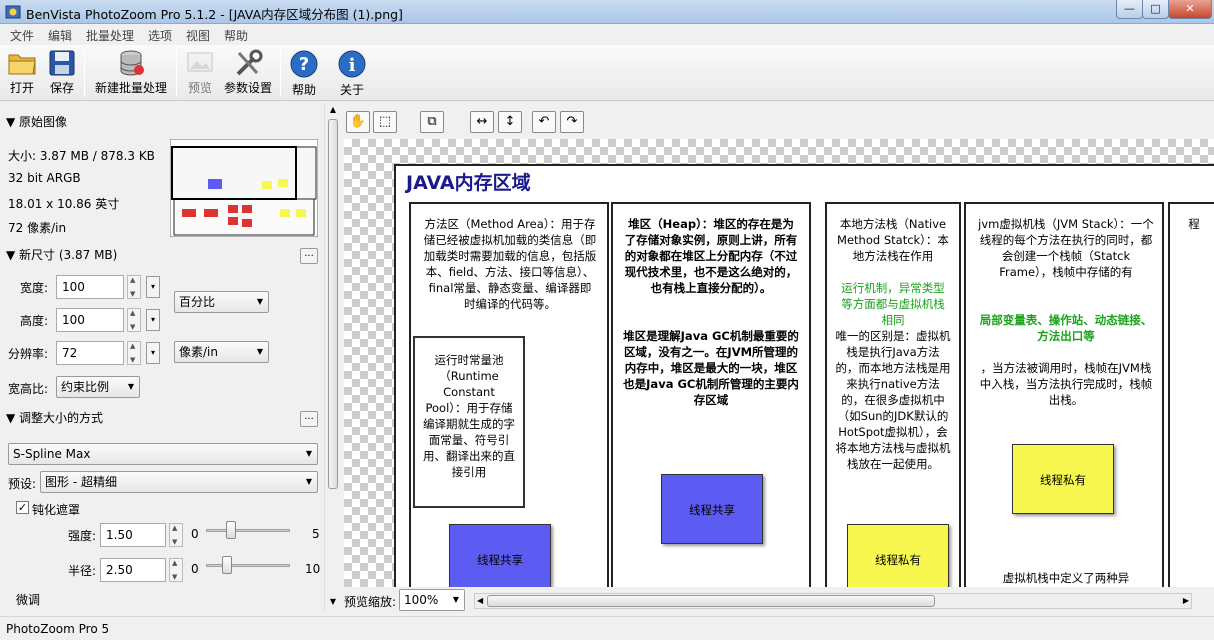 Image resolution: width=1214 pixels, height=640 pixels. Describe the element at coordinates (432, 600) in the screenshot. I see `preview-zoom-select: 100%` at that location.